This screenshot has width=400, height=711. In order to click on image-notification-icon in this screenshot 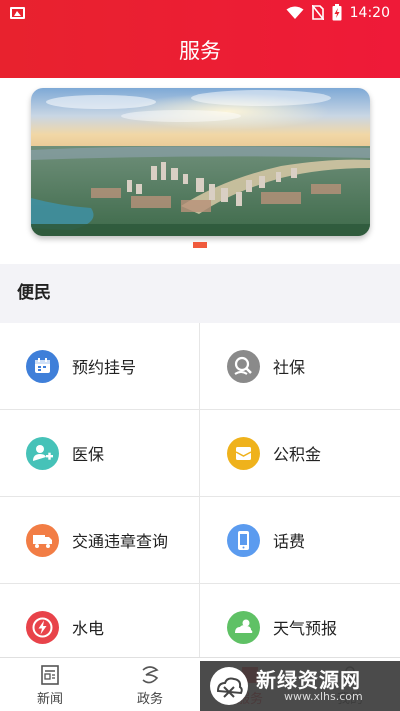, I will do `click(17, 13)`.